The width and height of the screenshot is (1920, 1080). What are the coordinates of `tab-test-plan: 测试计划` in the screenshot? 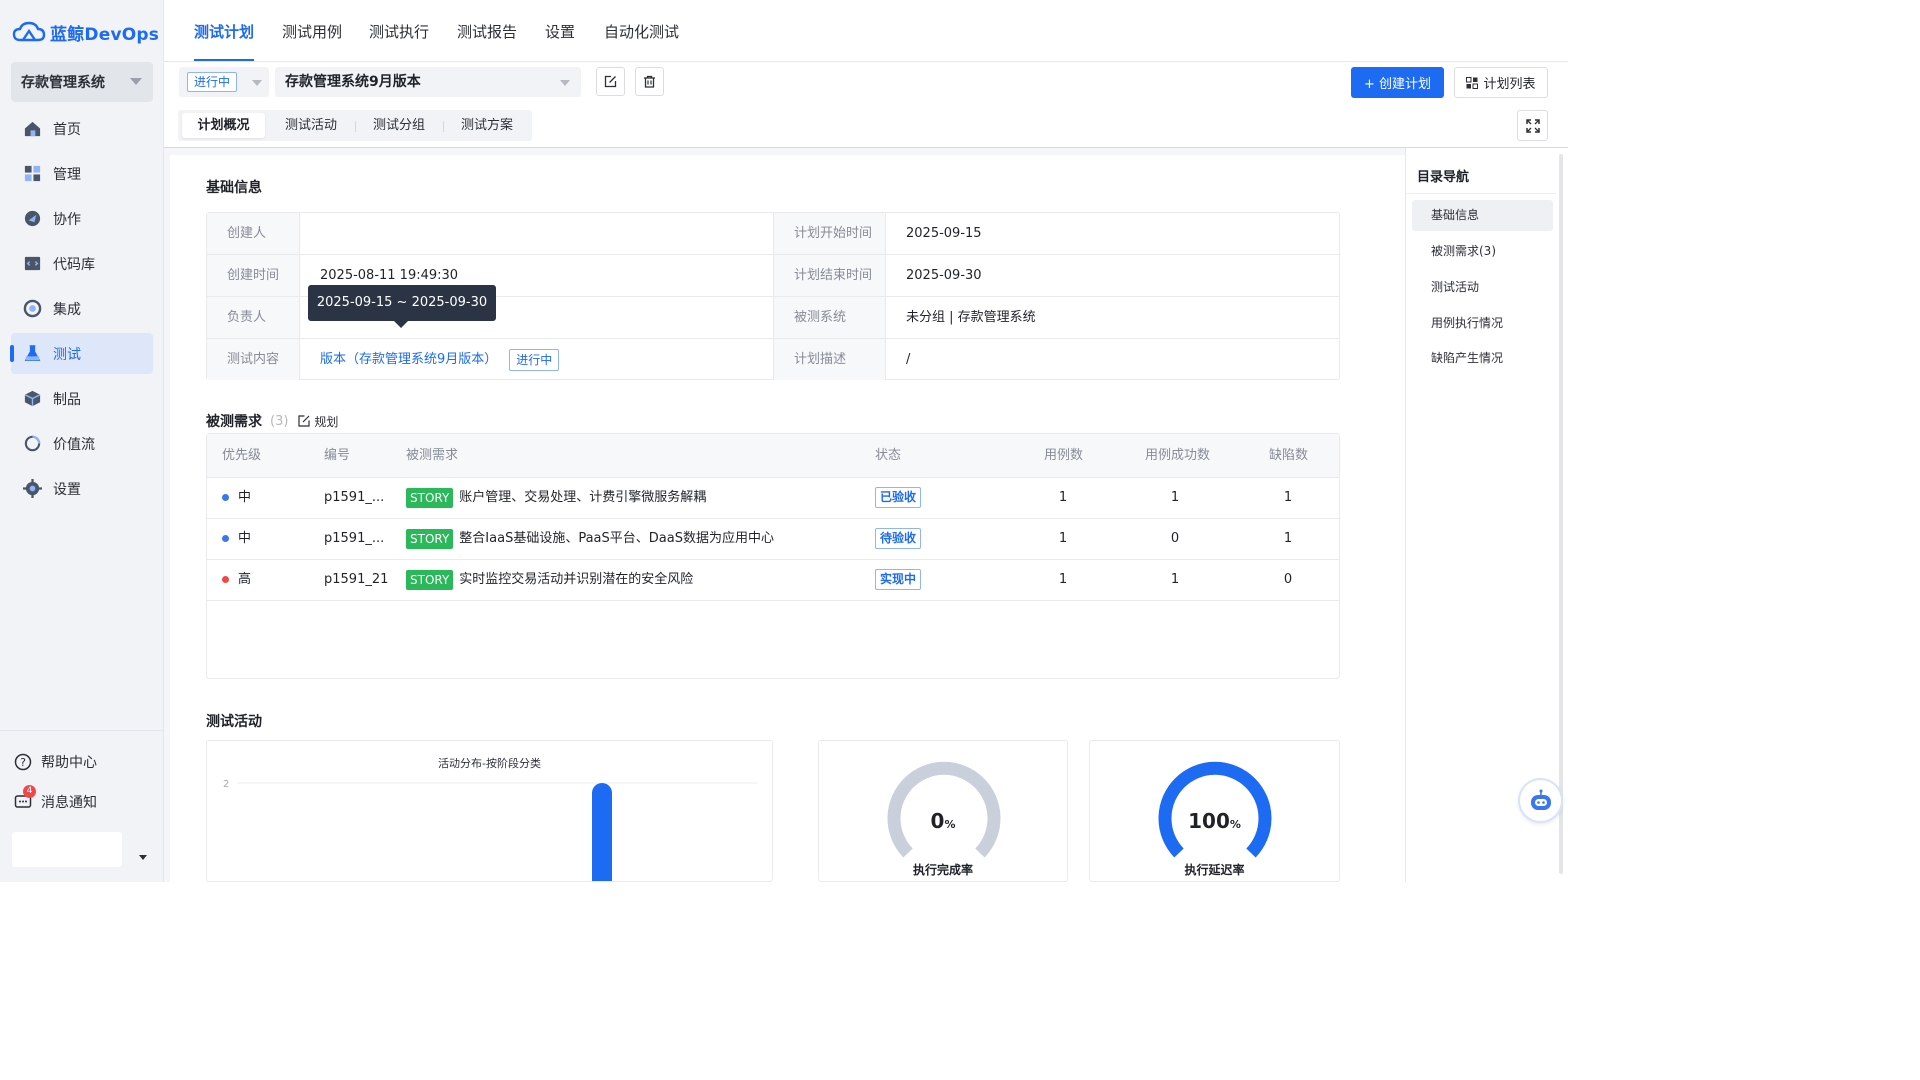 It's located at (224, 41).